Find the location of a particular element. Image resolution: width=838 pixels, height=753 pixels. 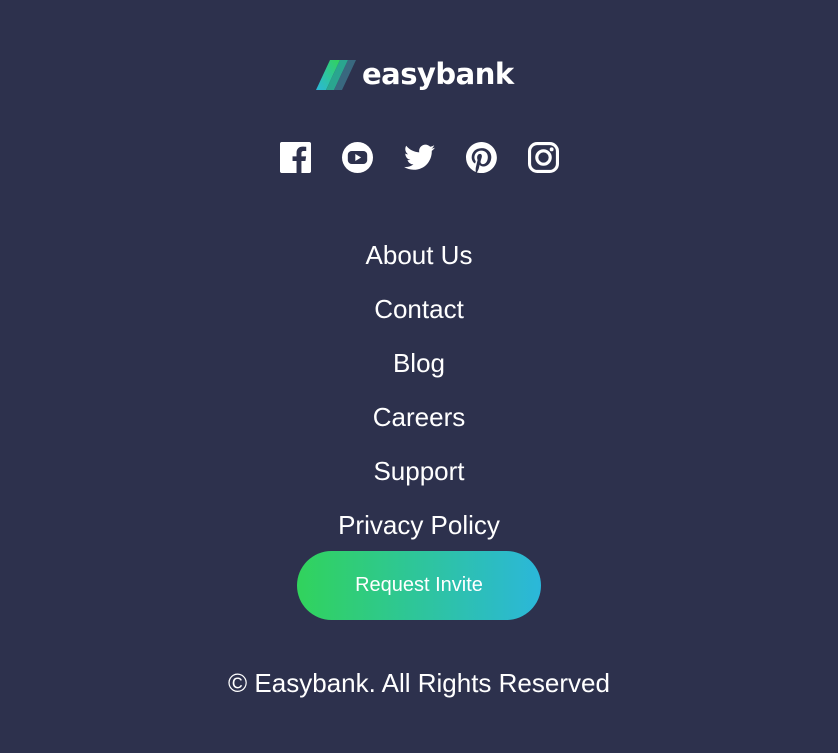

instagram-icon is located at coordinates (543, 157).